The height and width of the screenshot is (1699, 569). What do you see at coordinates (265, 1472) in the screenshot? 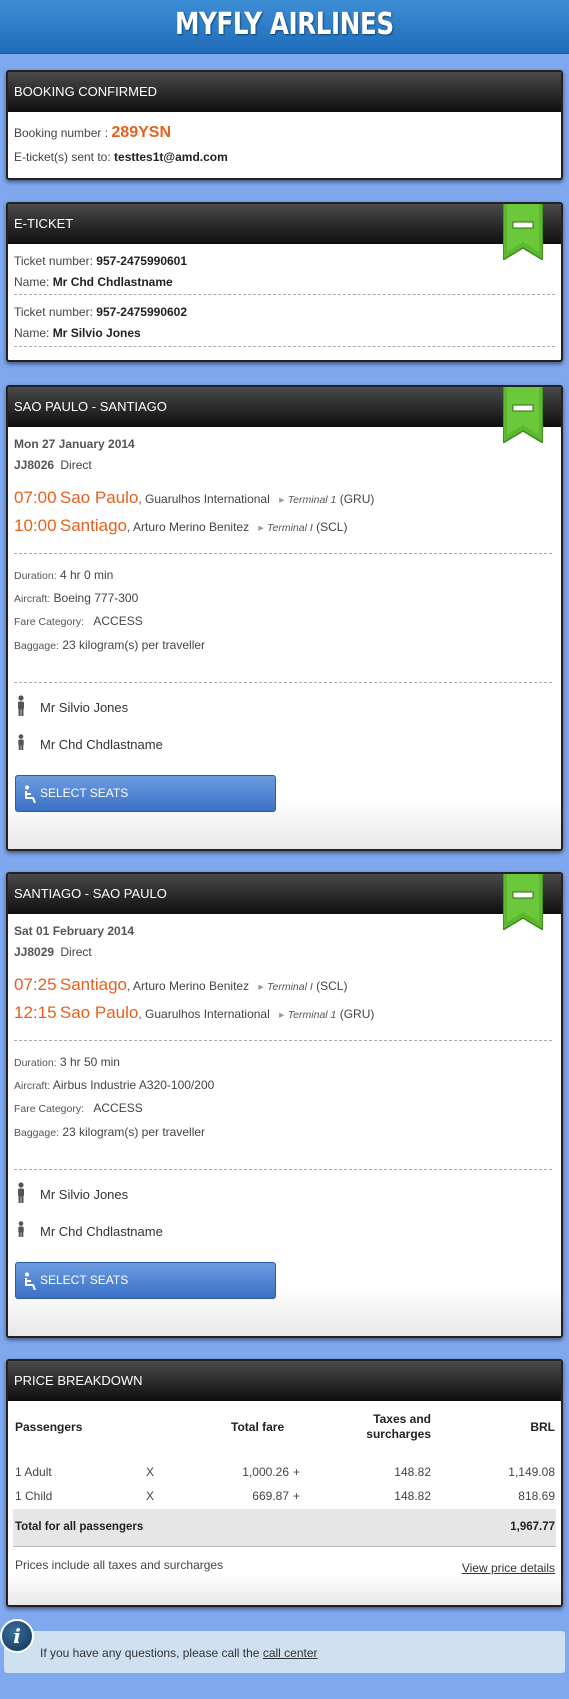
I see `row-fare: 1,000.26` at bounding box center [265, 1472].